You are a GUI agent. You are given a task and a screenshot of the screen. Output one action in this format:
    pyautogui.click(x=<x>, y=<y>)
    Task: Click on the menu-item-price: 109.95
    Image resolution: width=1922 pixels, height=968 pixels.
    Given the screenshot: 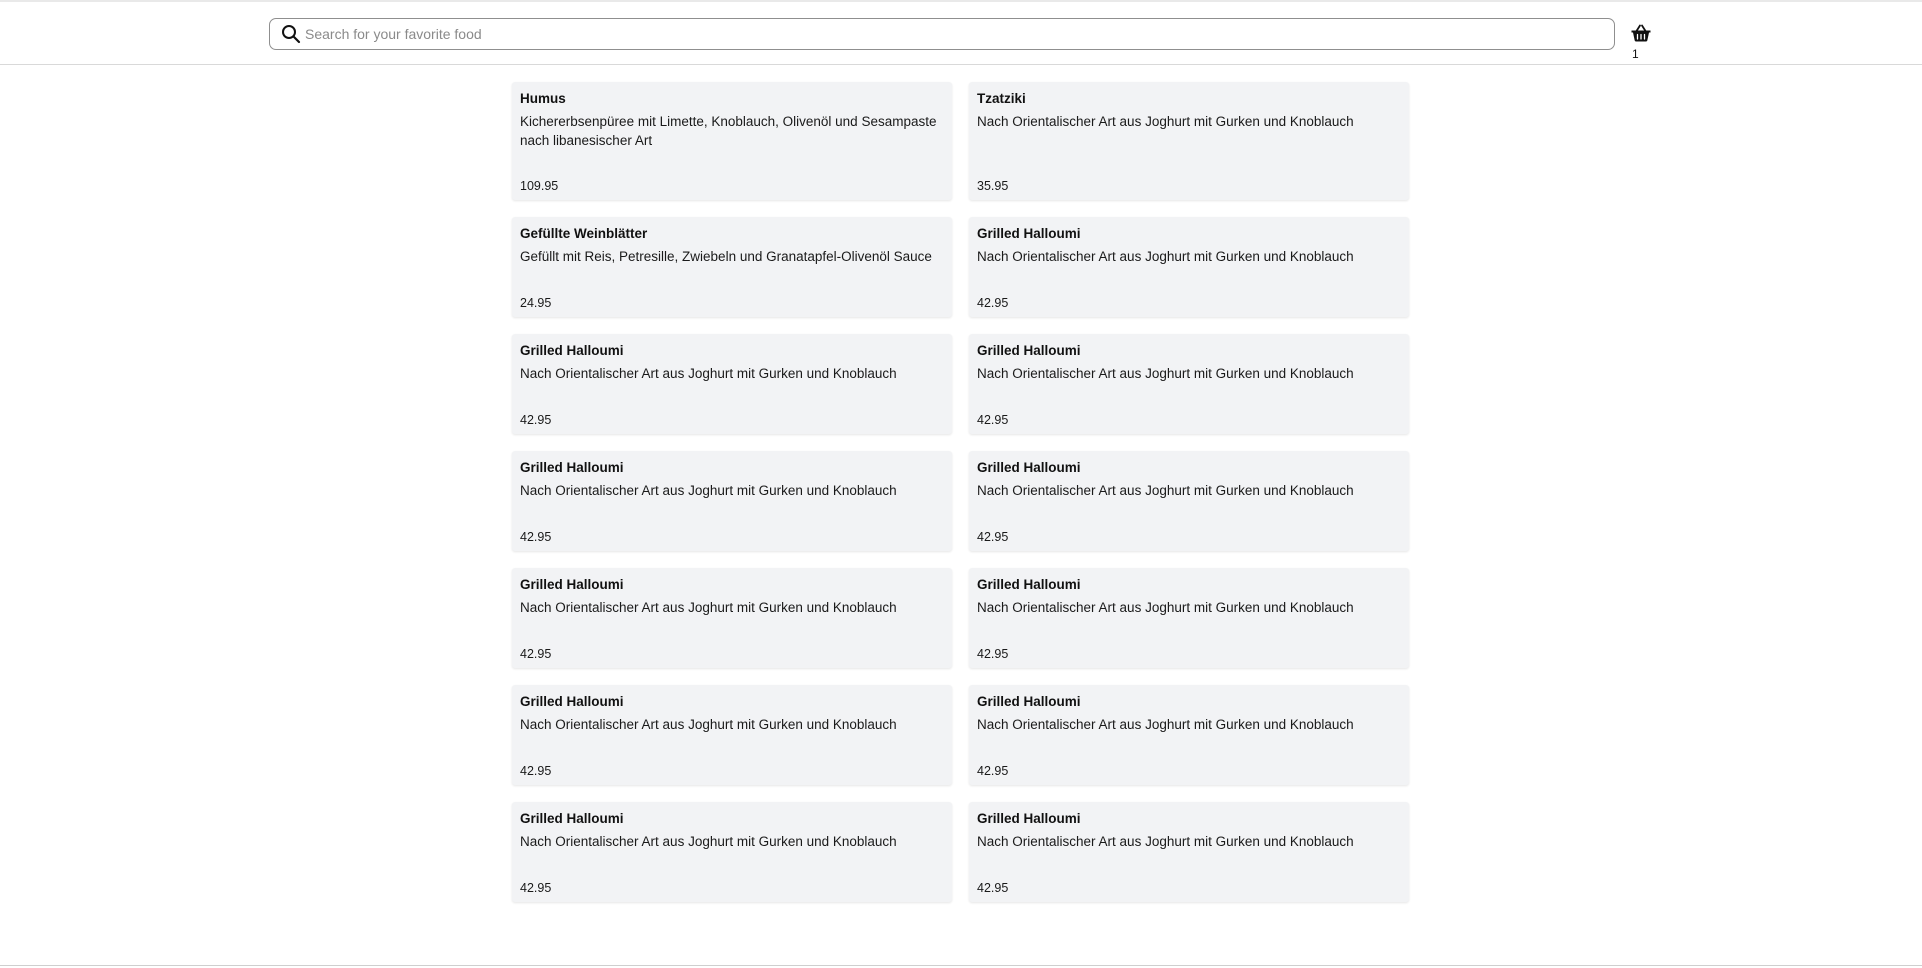 What is the action you would take?
    pyautogui.click(x=539, y=186)
    